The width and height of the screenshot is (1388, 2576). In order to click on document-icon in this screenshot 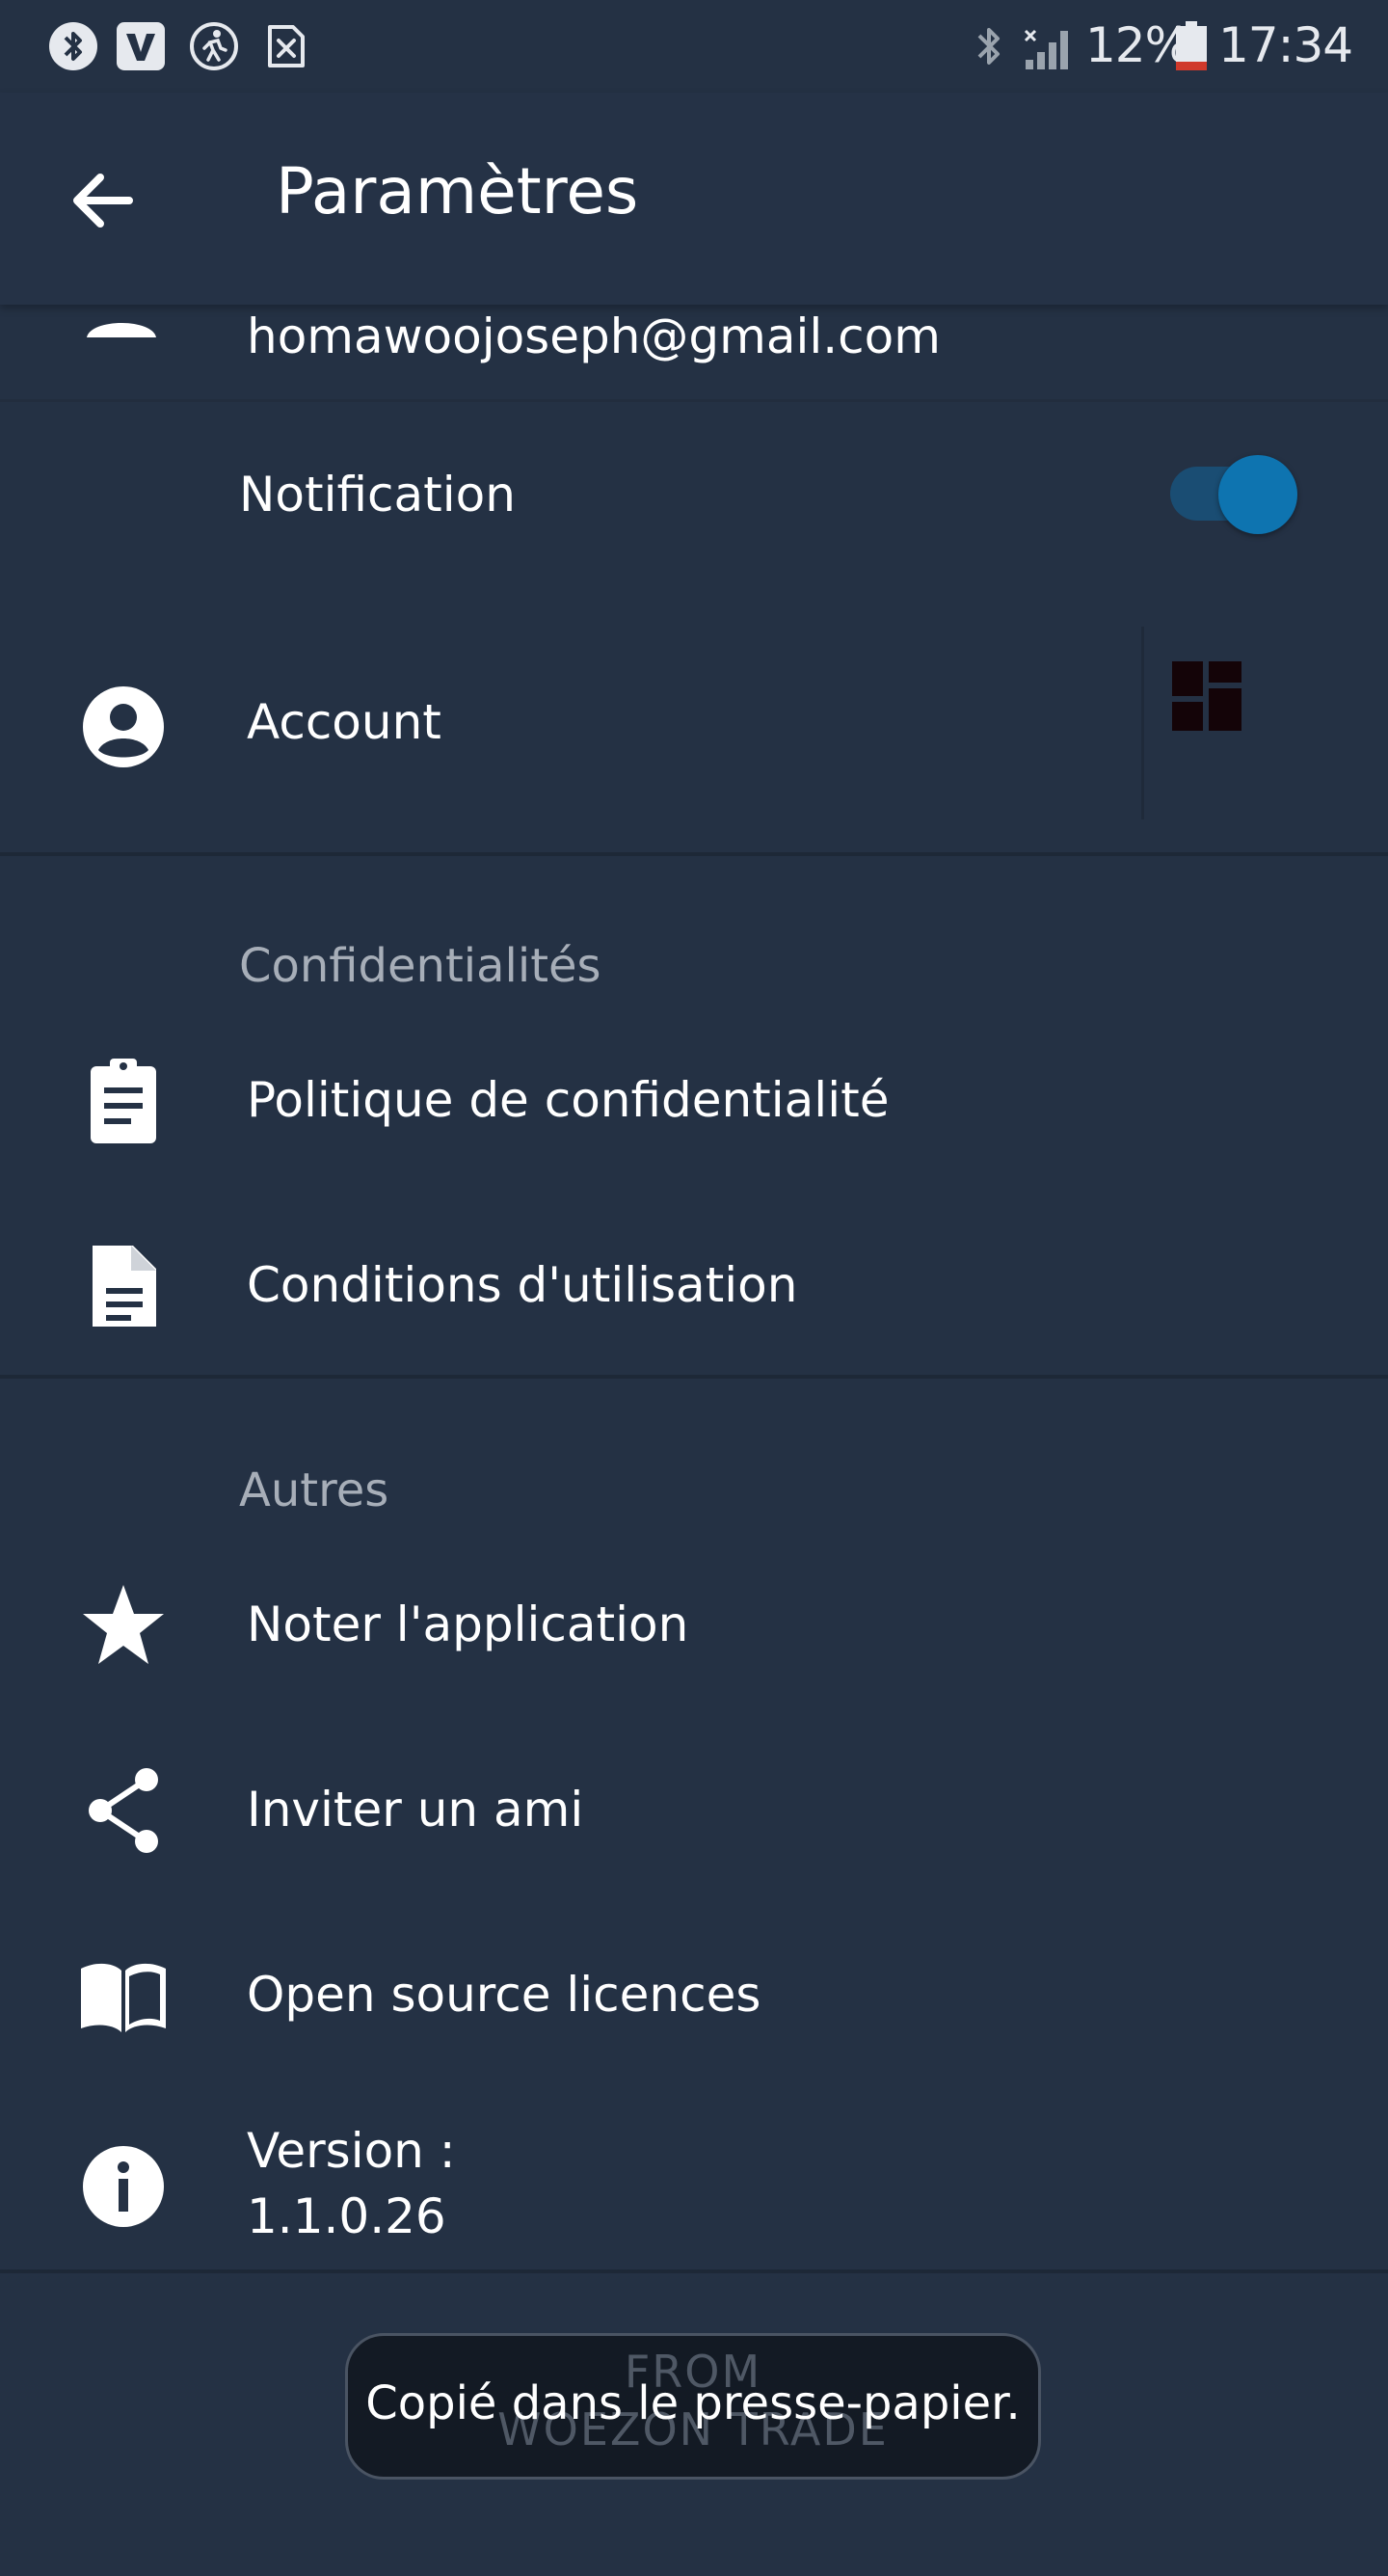, I will do `click(125, 1287)`.